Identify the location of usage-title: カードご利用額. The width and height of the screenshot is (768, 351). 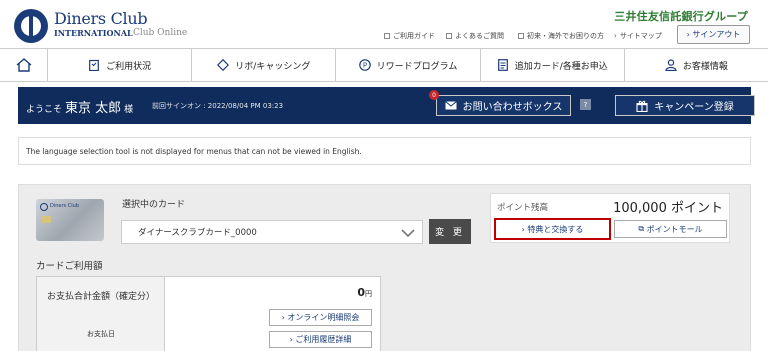
(69, 266).